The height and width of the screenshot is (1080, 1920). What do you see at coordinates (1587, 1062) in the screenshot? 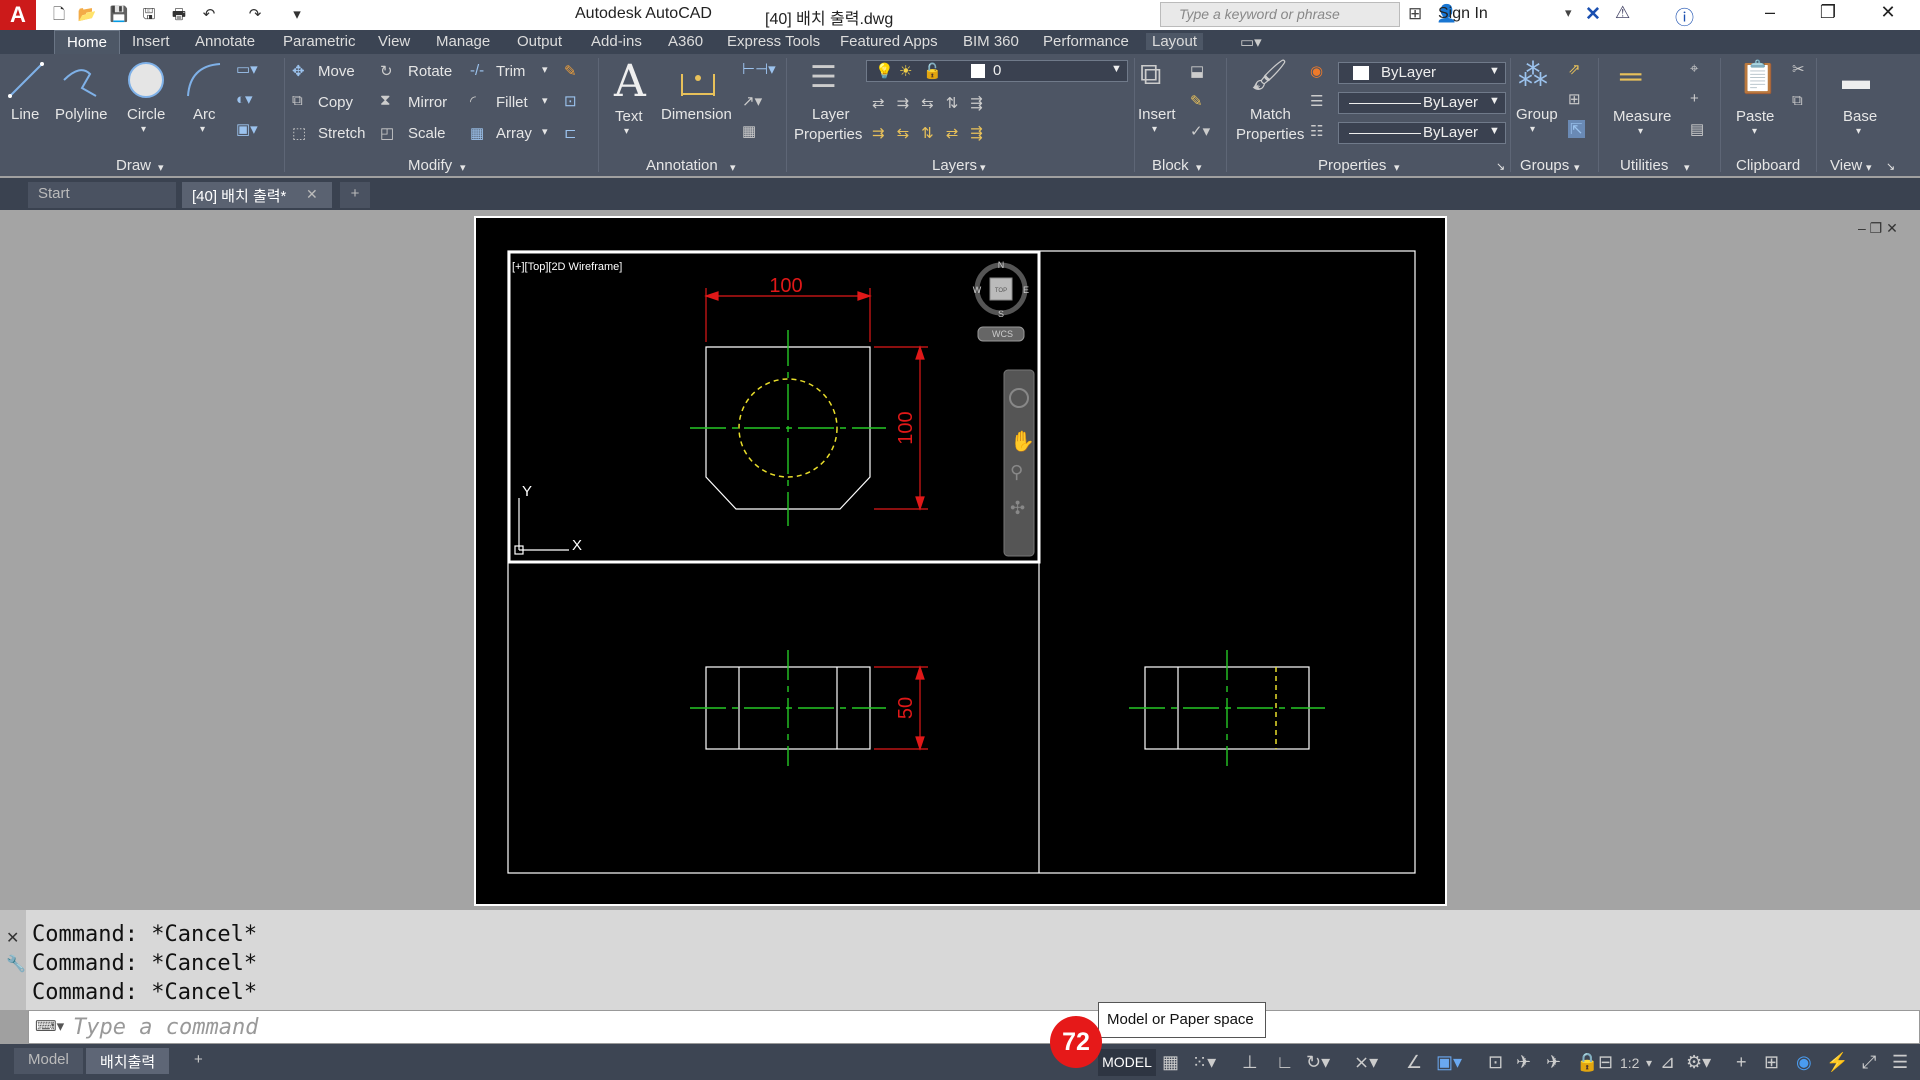
I see `lock-ui-icon: 🔒` at bounding box center [1587, 1062].